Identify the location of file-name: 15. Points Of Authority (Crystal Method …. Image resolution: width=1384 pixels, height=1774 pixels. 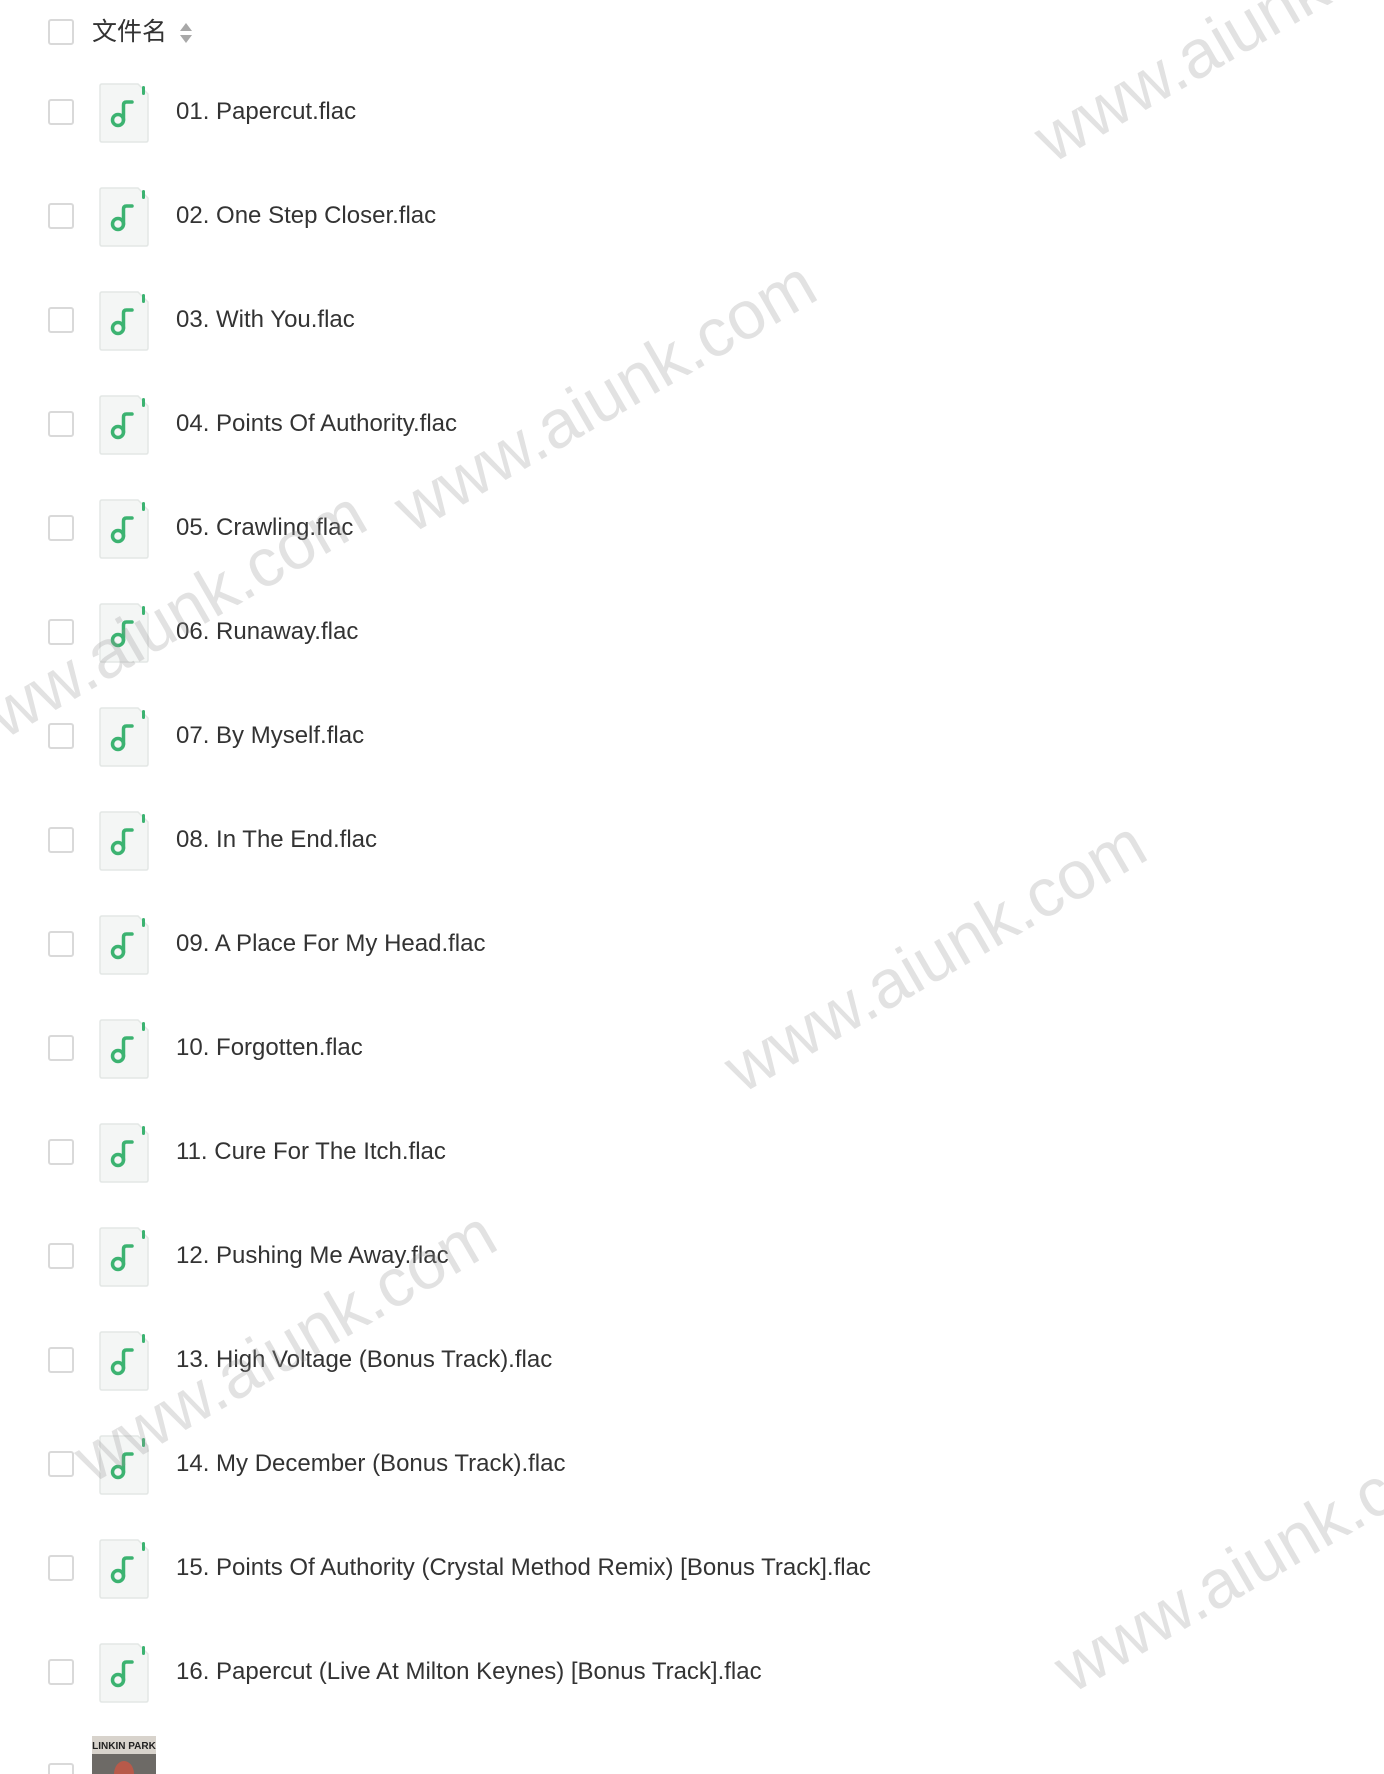
(523, 1568).